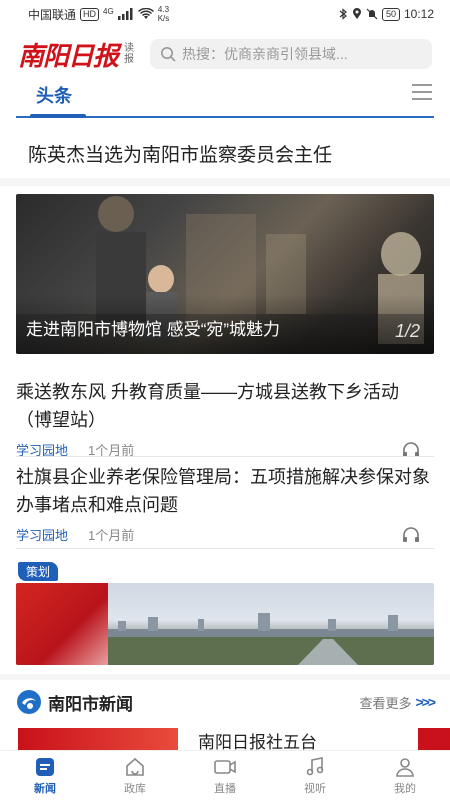  Describe the element at coordinates (225, 98) in the screenshot. I see `channel-tabs: 头条` at that location.